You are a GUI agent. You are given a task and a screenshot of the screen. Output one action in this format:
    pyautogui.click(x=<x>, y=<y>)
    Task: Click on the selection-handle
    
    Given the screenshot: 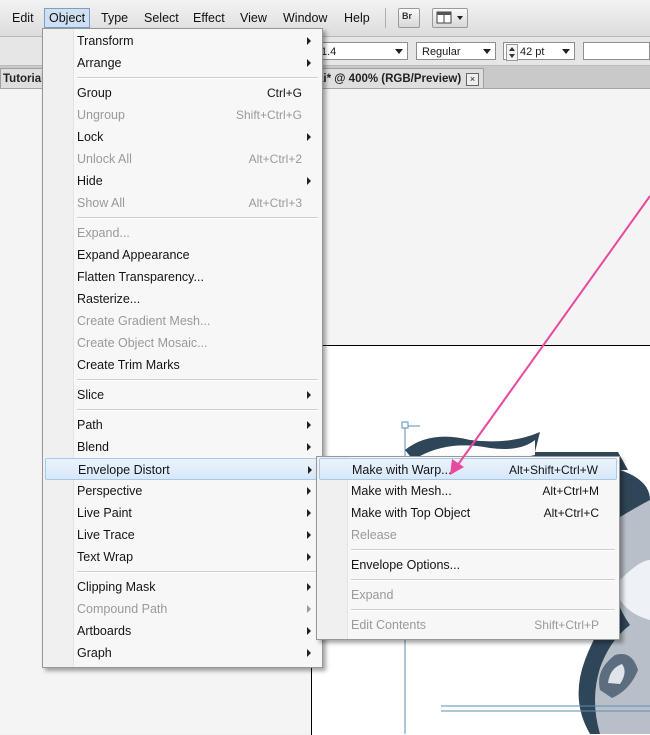 What is the action you would take?
    pyautogui.click(x=405, y=425)
    